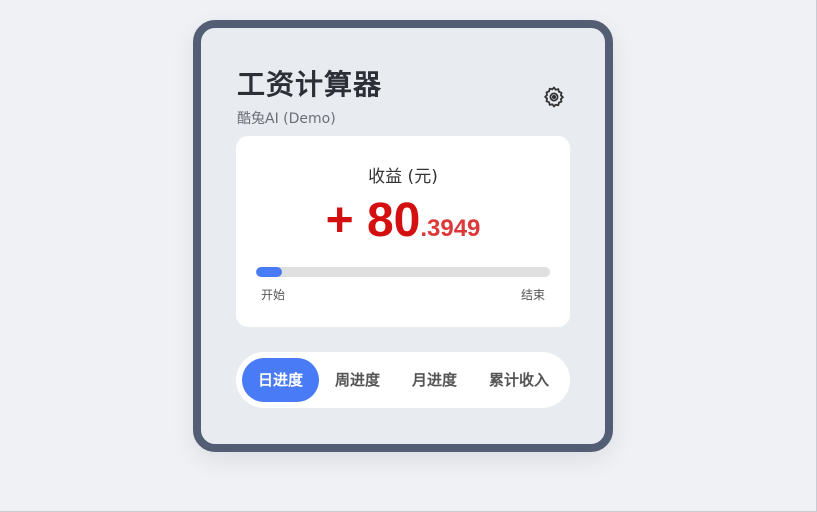  Describe the element at coordinates (273, 295) in the screenshot. I see `progress-start-label: 开始` at that location.